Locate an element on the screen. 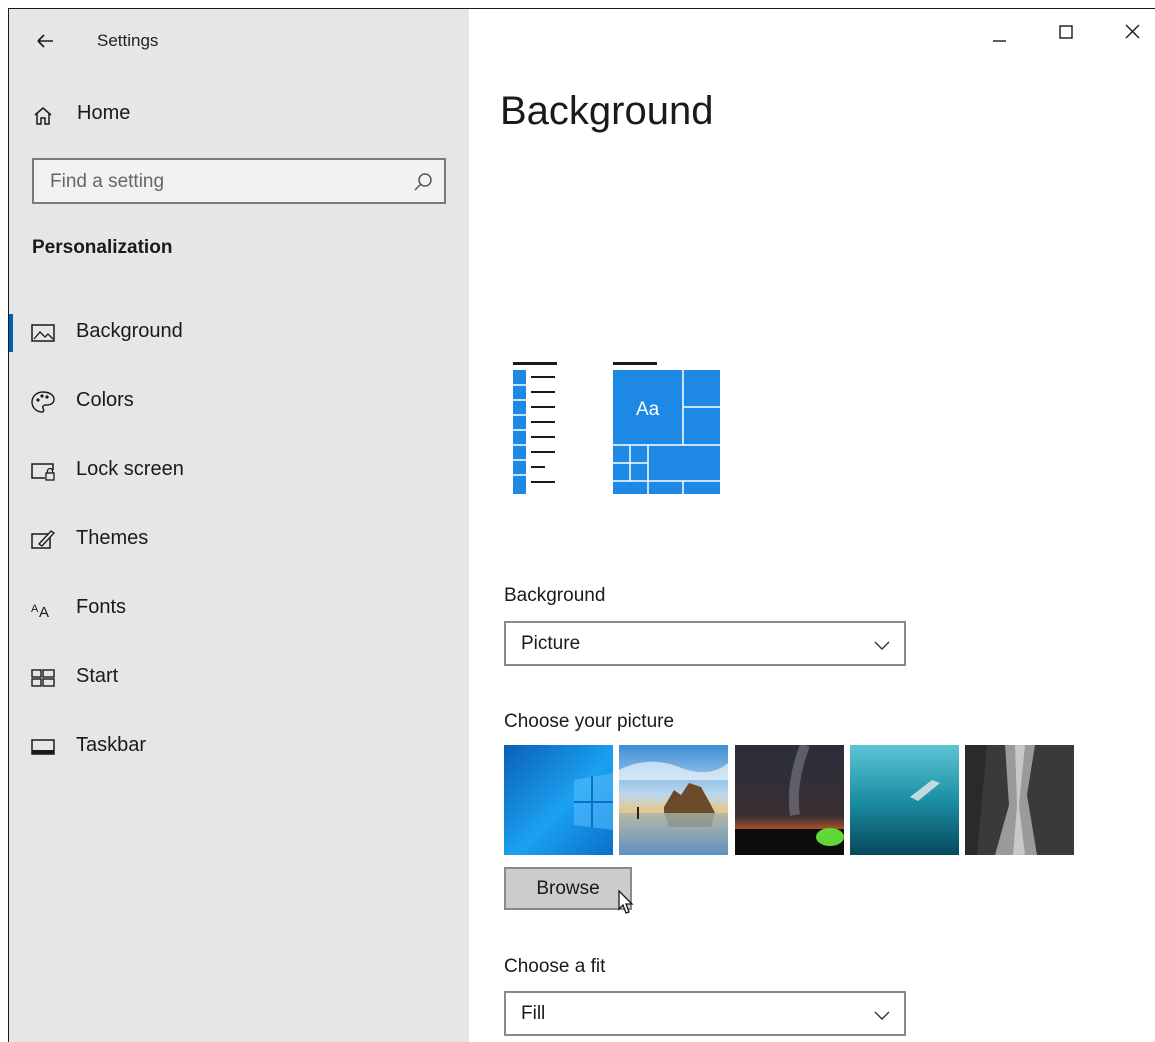  close-button is located at coordinates (1132, 33).